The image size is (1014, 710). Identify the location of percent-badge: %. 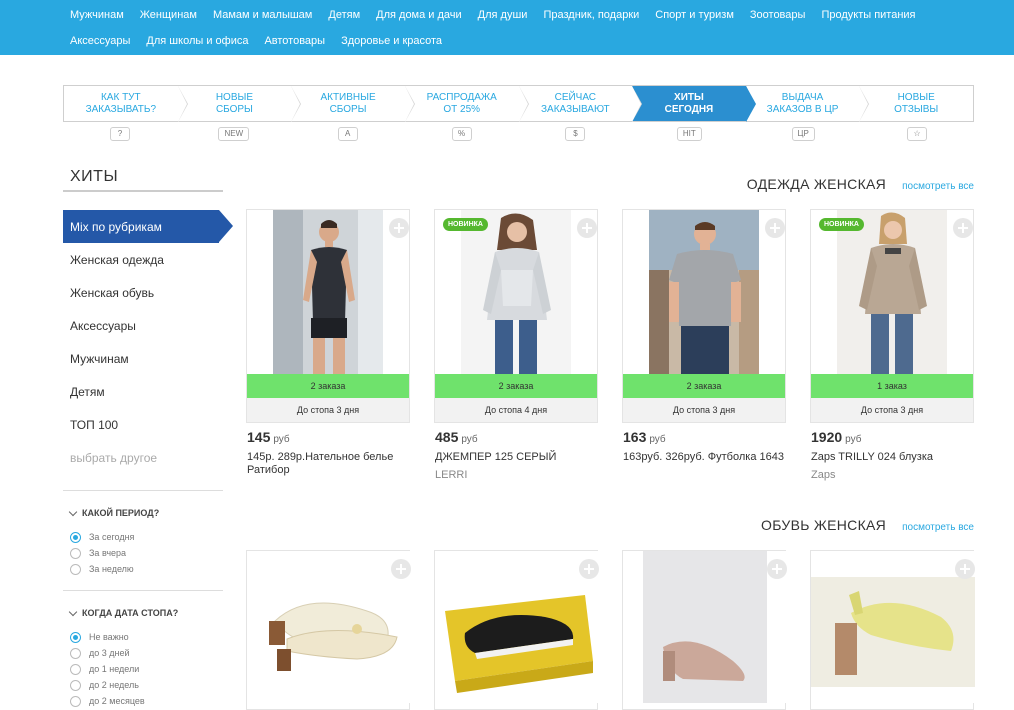
(461, 134).